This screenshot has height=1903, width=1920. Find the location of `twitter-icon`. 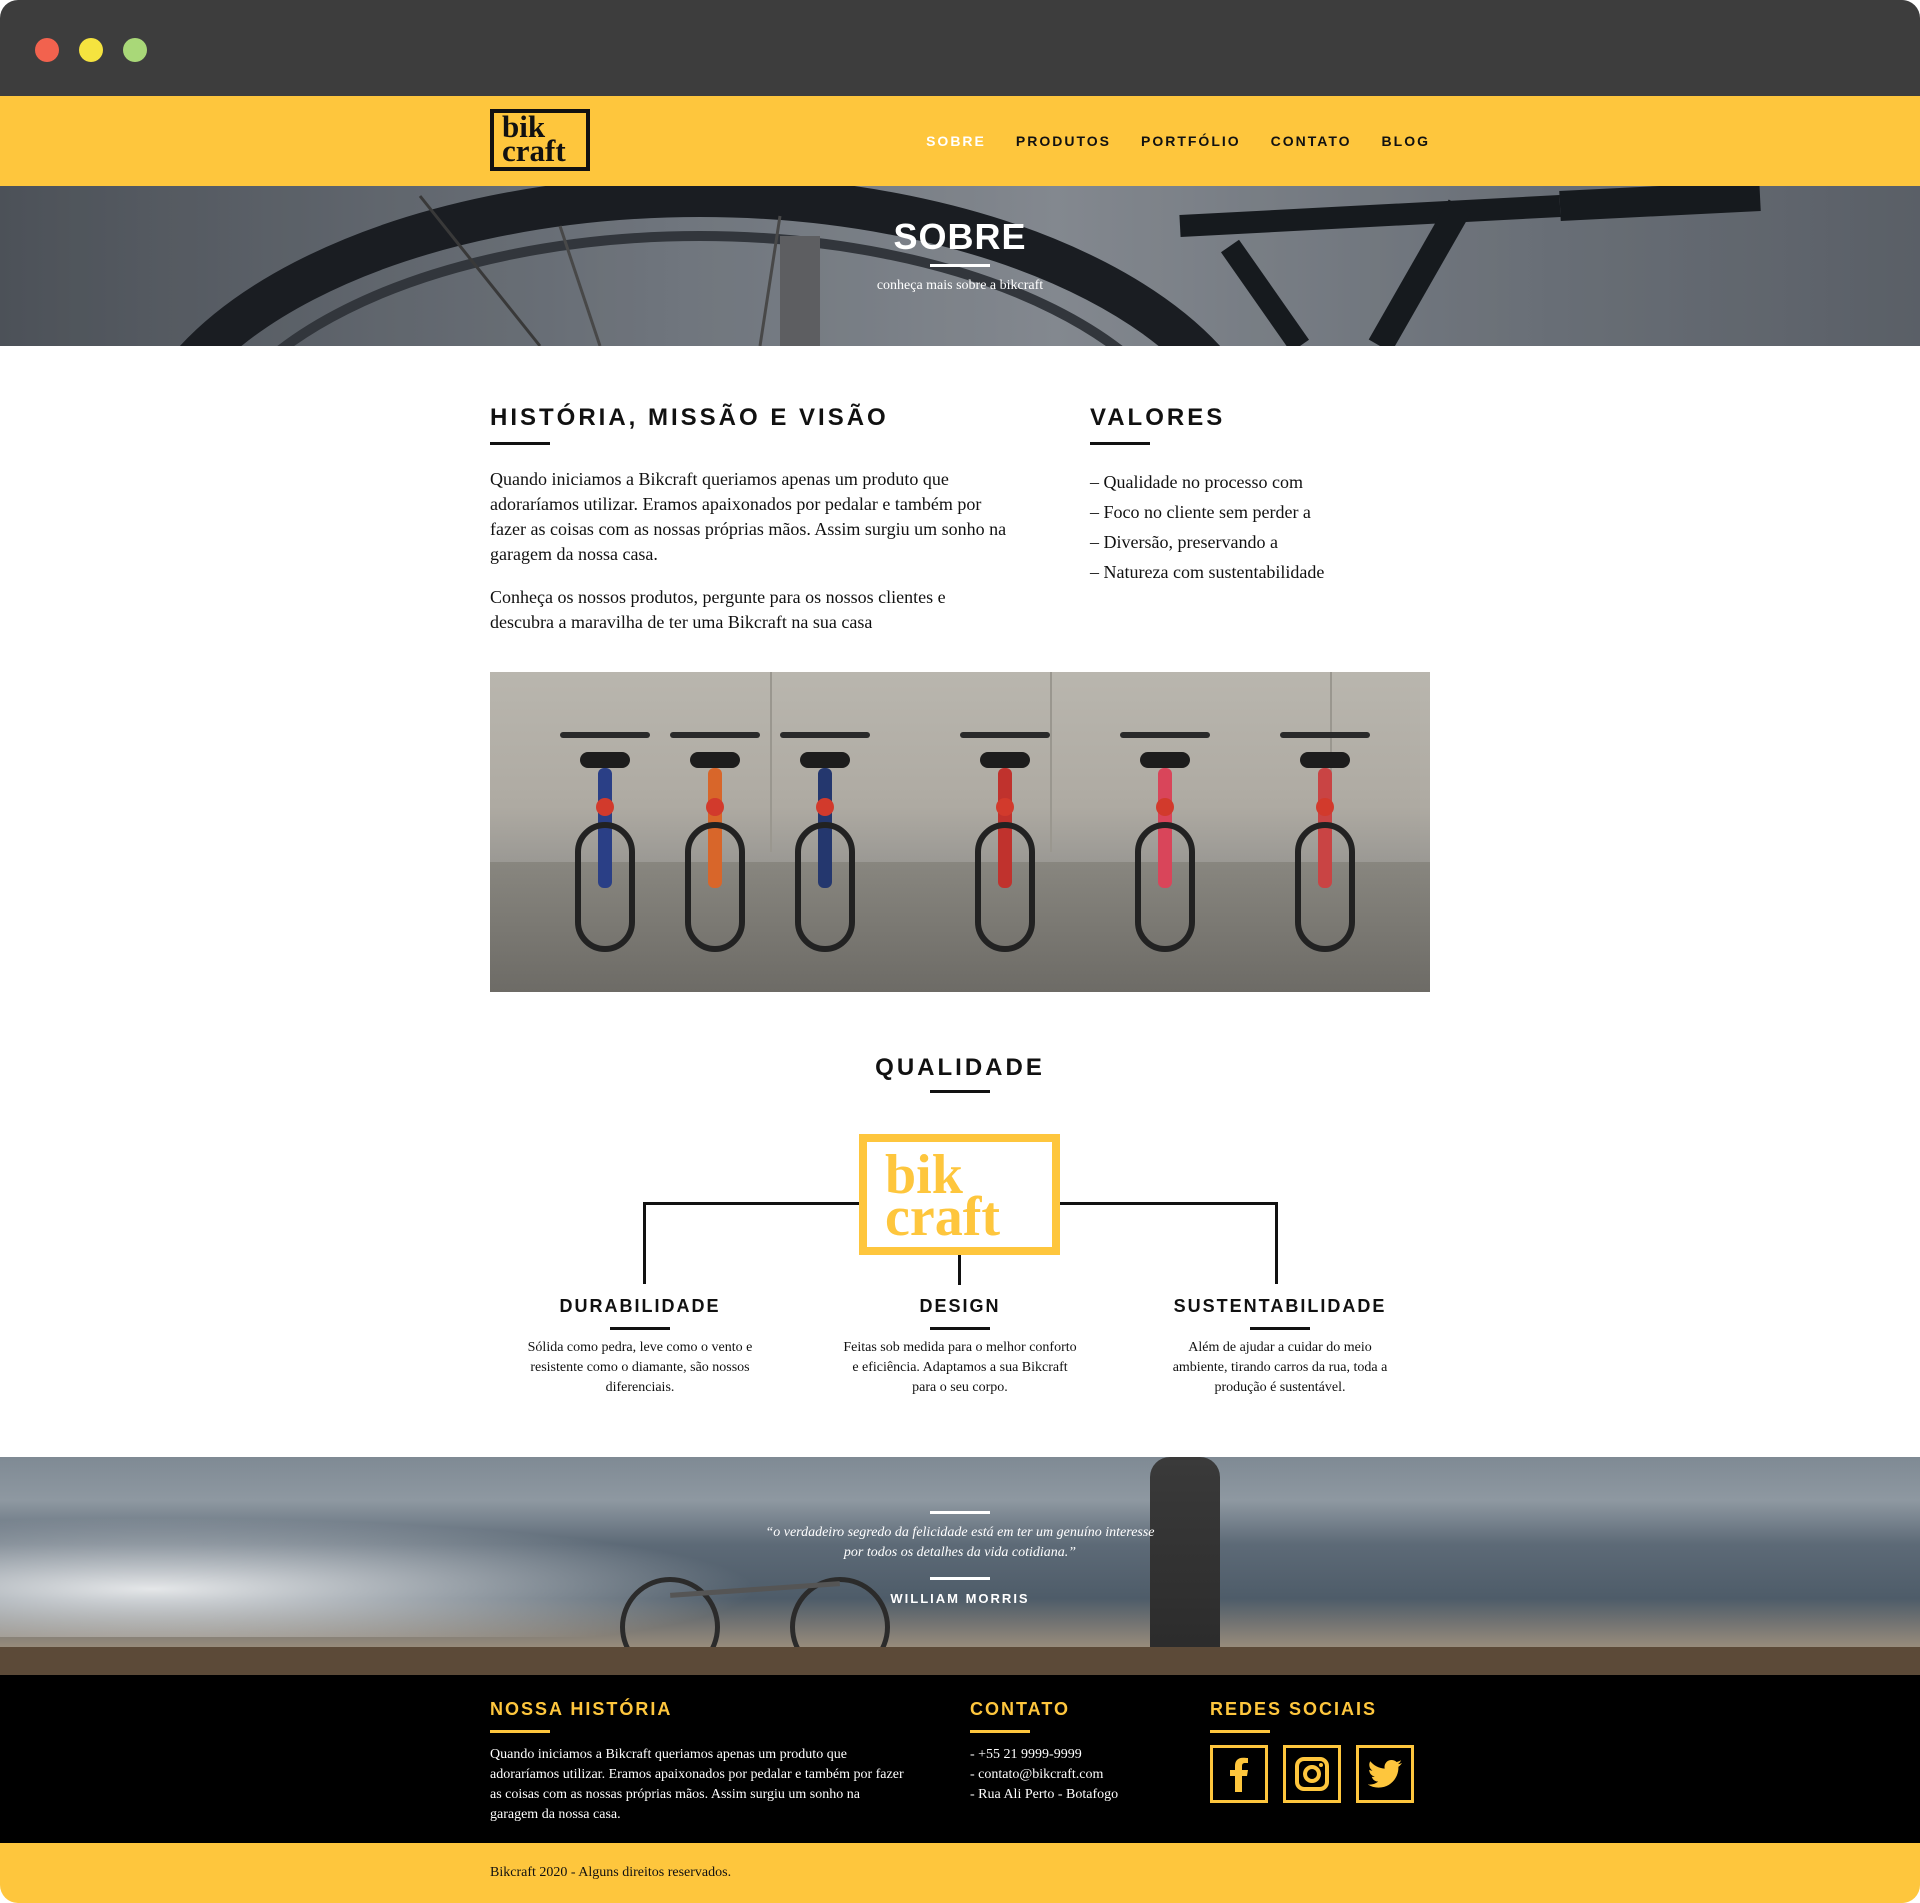

twitter-icon is located at coordinates (1385, 1774).